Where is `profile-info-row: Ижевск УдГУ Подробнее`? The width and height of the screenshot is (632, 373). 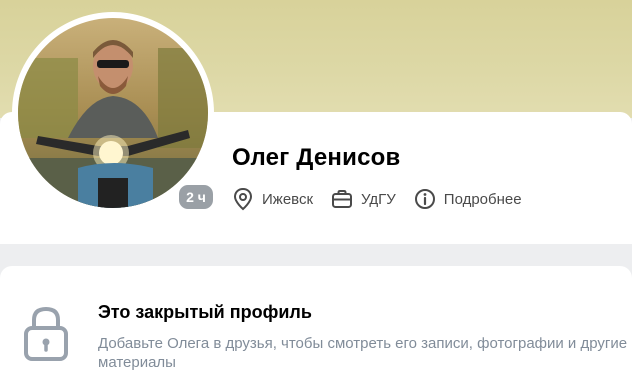
profile-info-row: Ижевск УдГУ Подробнее is located at coordinates (386, 199).